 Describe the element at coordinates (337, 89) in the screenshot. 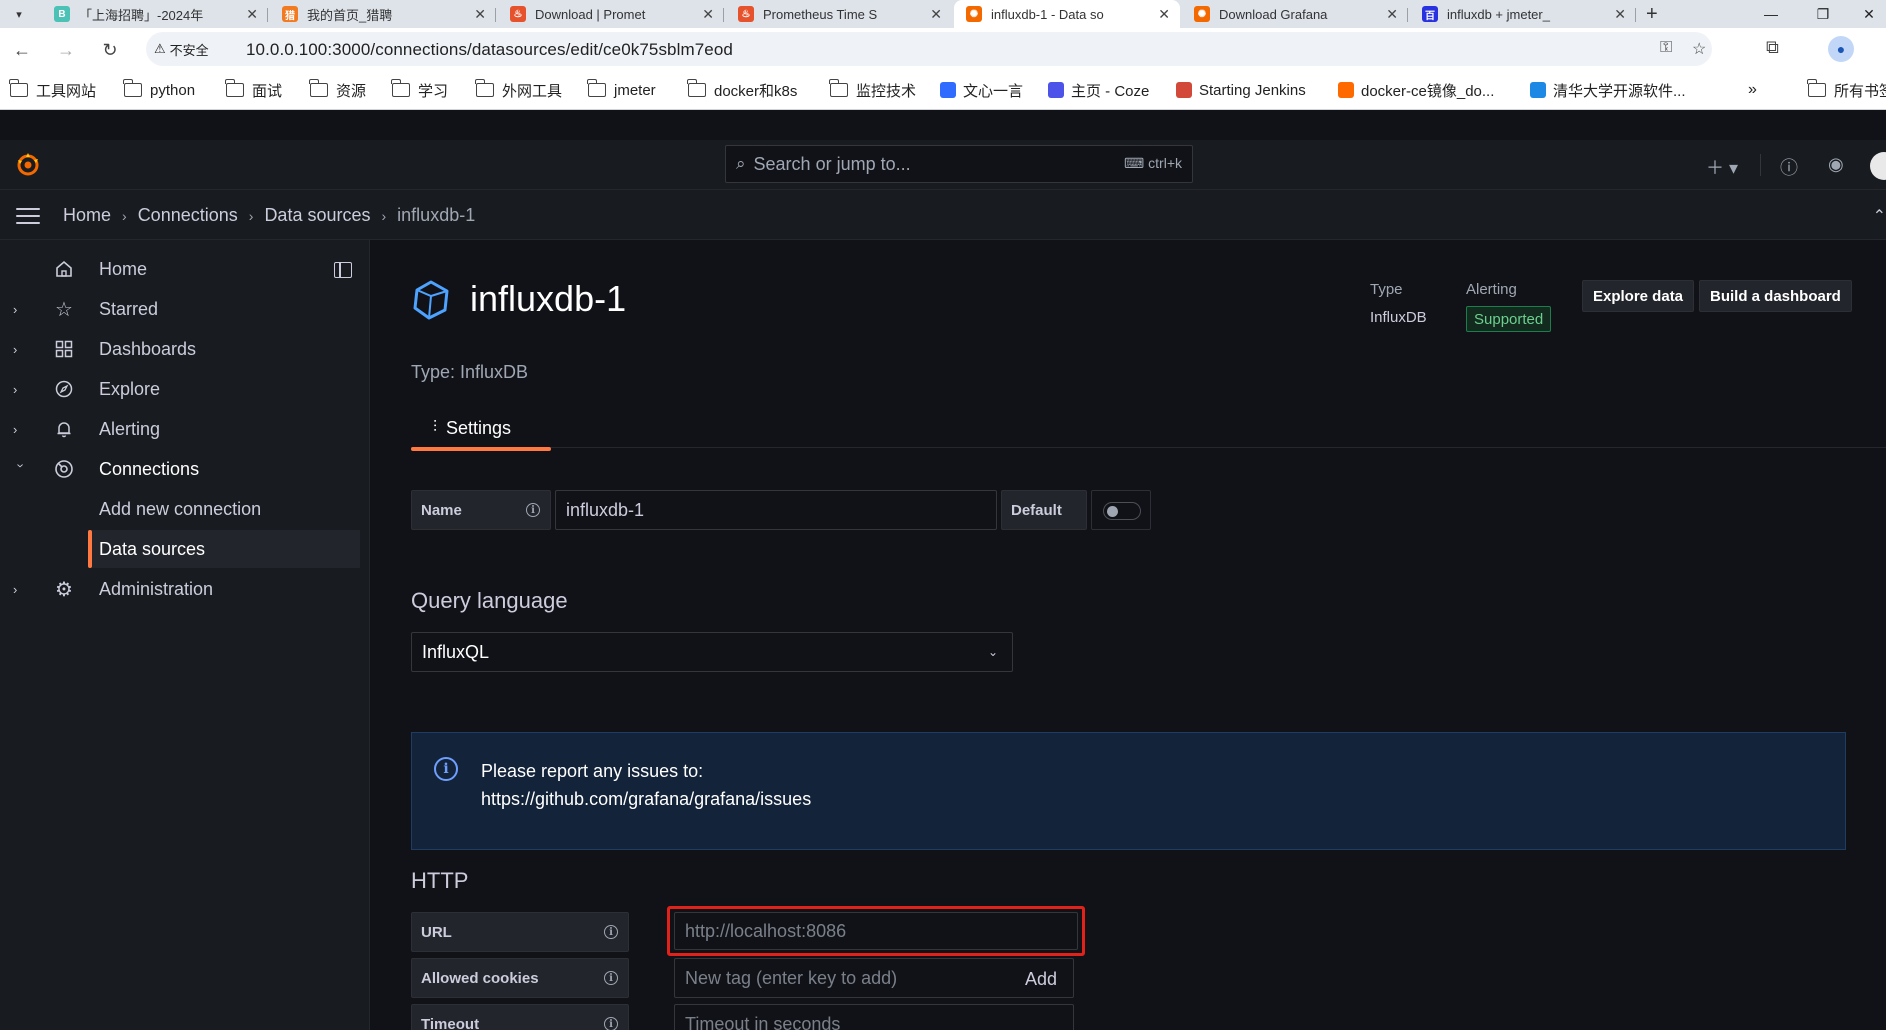

I see `bookmark-item: 资源` at that location.